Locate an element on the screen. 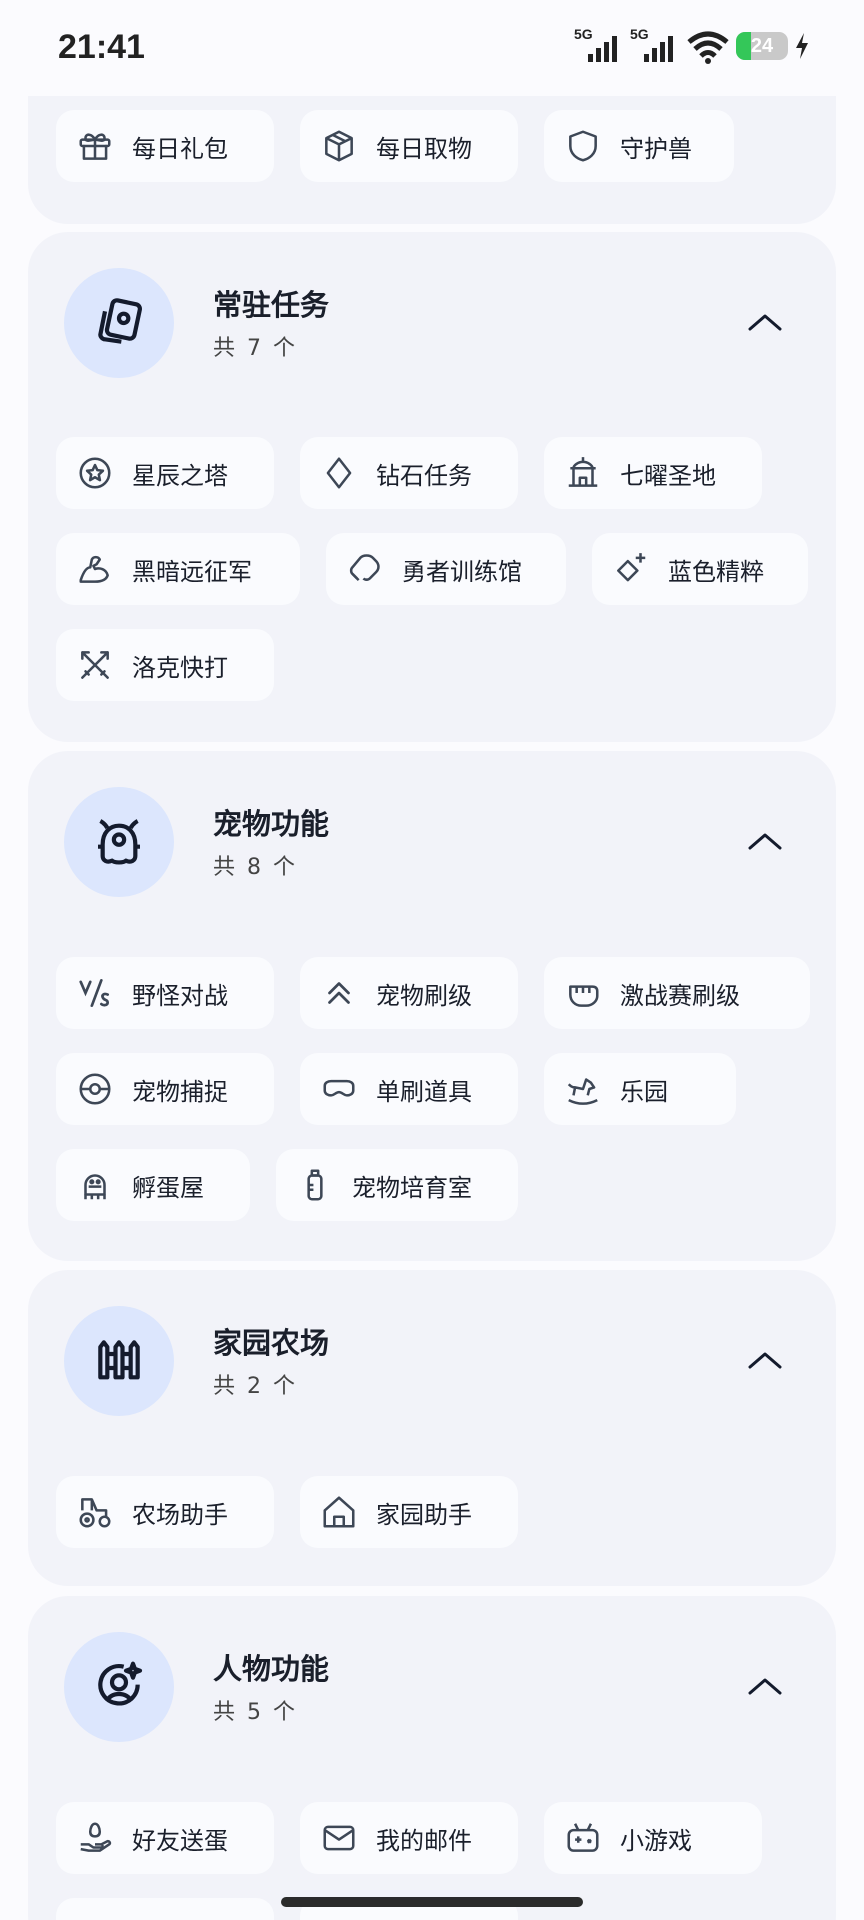 The height and width of the screenshot is (1920, 864). chip-arena-leveling: 激战赛刷级 is located at coordinates (677, 993).